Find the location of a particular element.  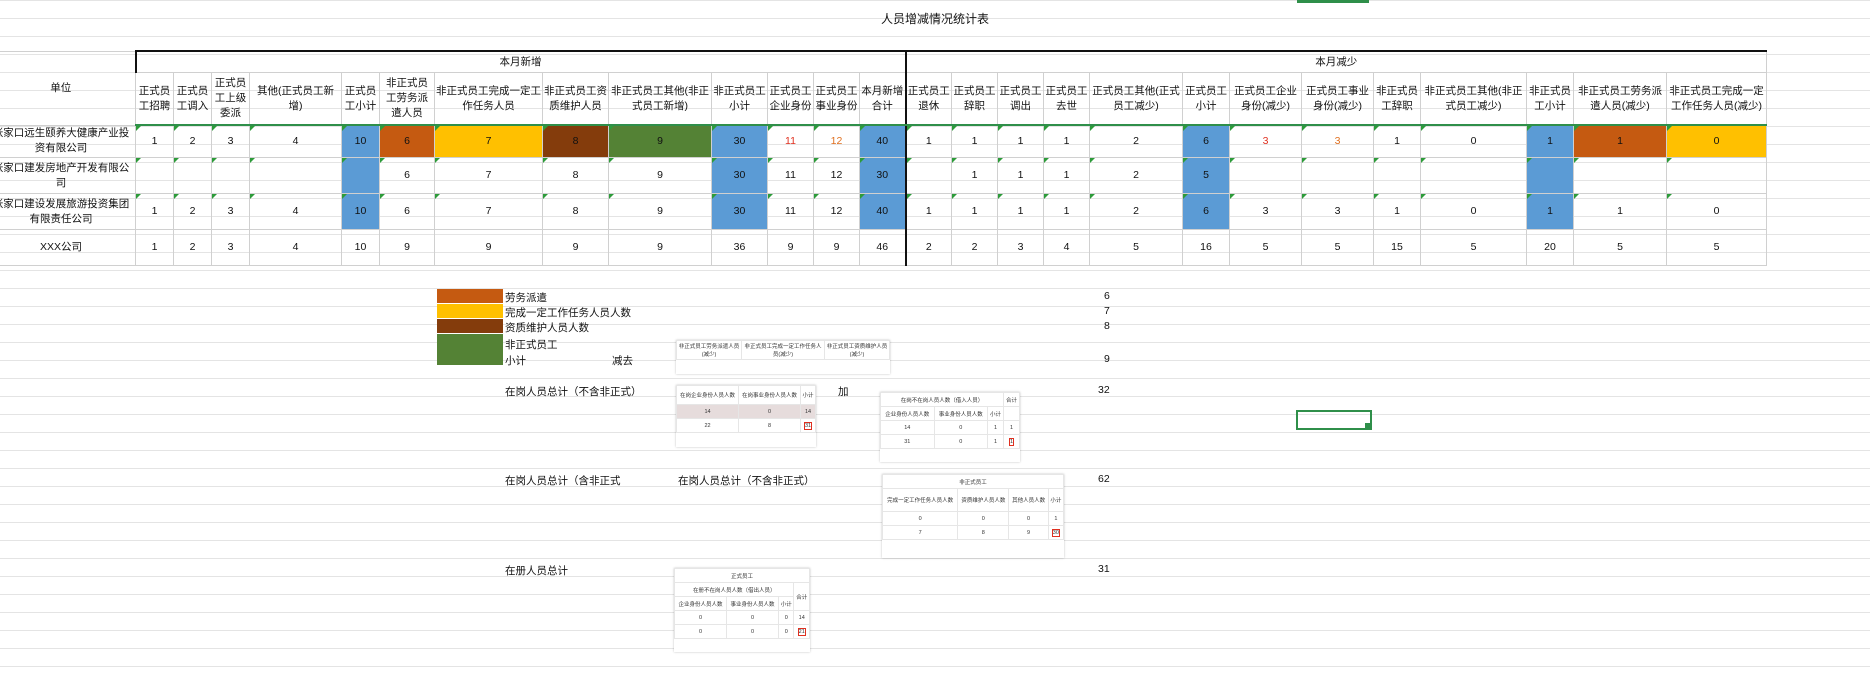

column-header-16: 正式员工去世 is located at coordinates (1066, 99).